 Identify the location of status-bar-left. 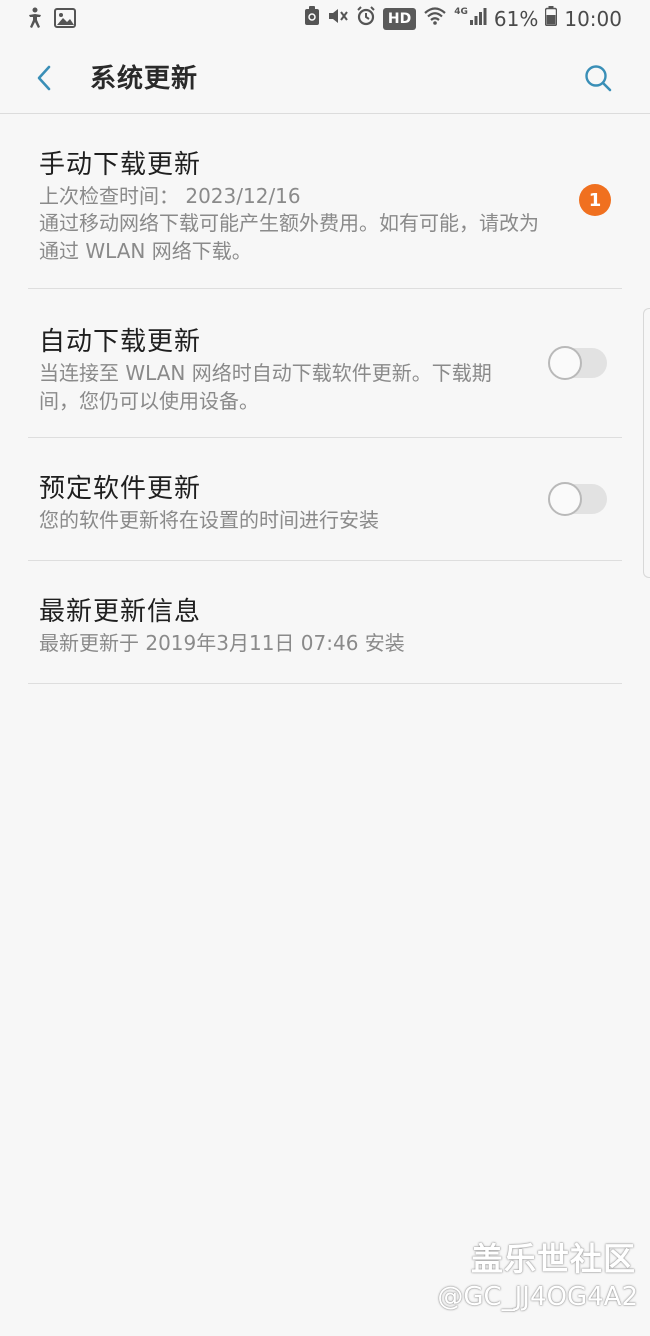
(51, 20).